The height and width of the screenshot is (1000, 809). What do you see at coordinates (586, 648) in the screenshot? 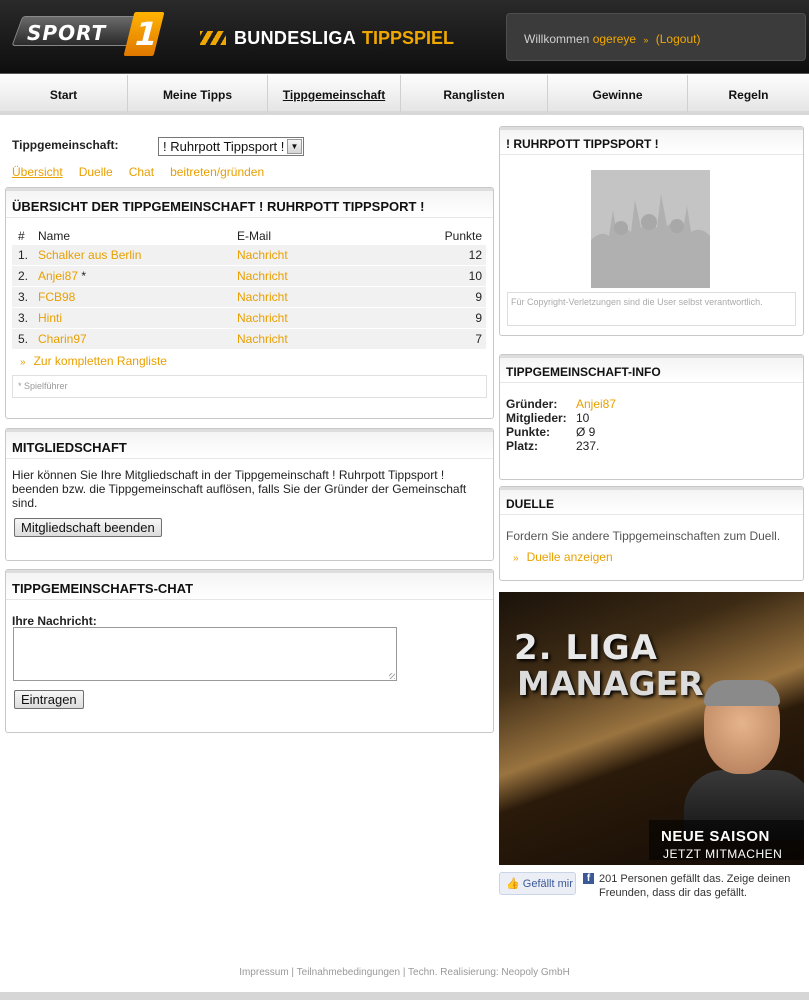
I see `ad-line1: 2. LIGA` at bounding box center [586, 648].